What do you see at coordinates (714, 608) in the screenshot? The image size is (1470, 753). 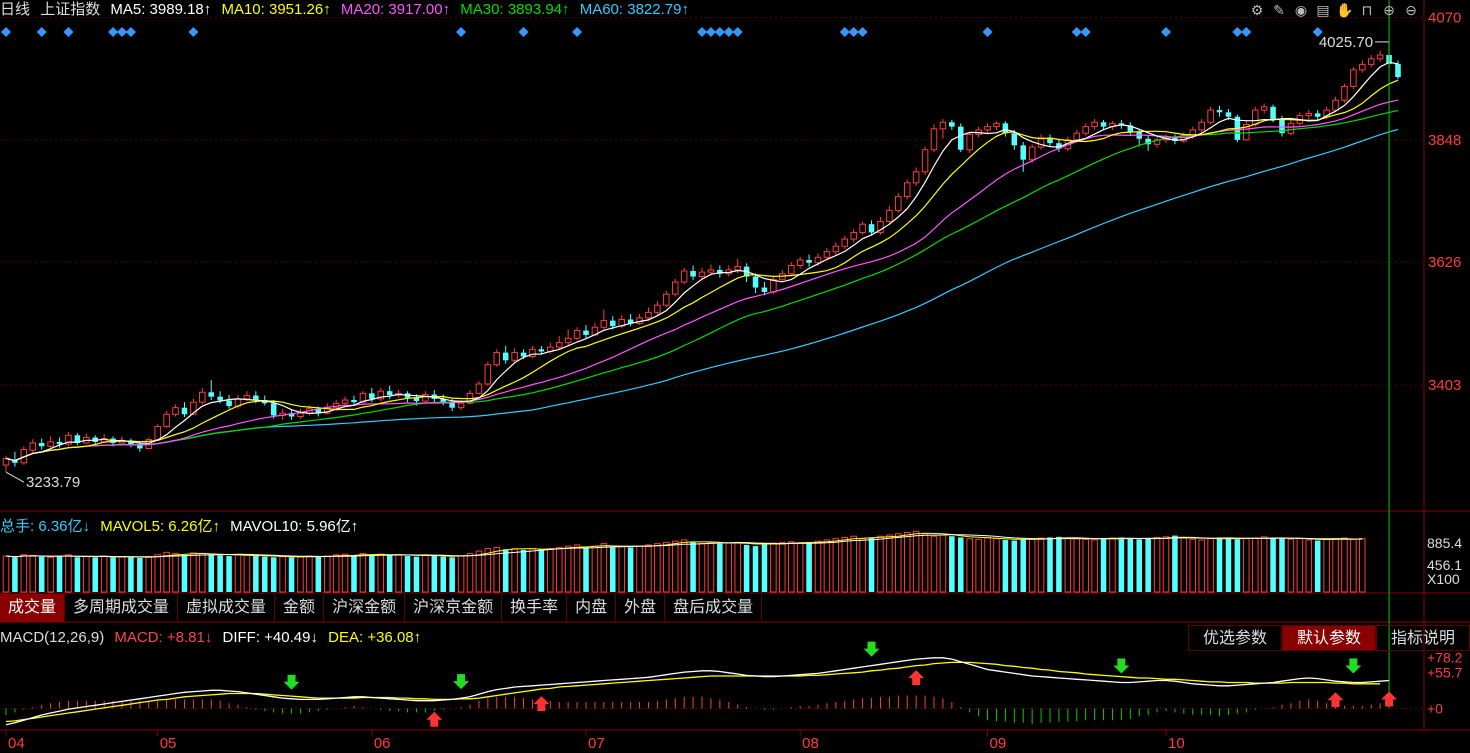 I see `tab-after-hours-volume: 盘后成交量` at bounding box center [714, 608].